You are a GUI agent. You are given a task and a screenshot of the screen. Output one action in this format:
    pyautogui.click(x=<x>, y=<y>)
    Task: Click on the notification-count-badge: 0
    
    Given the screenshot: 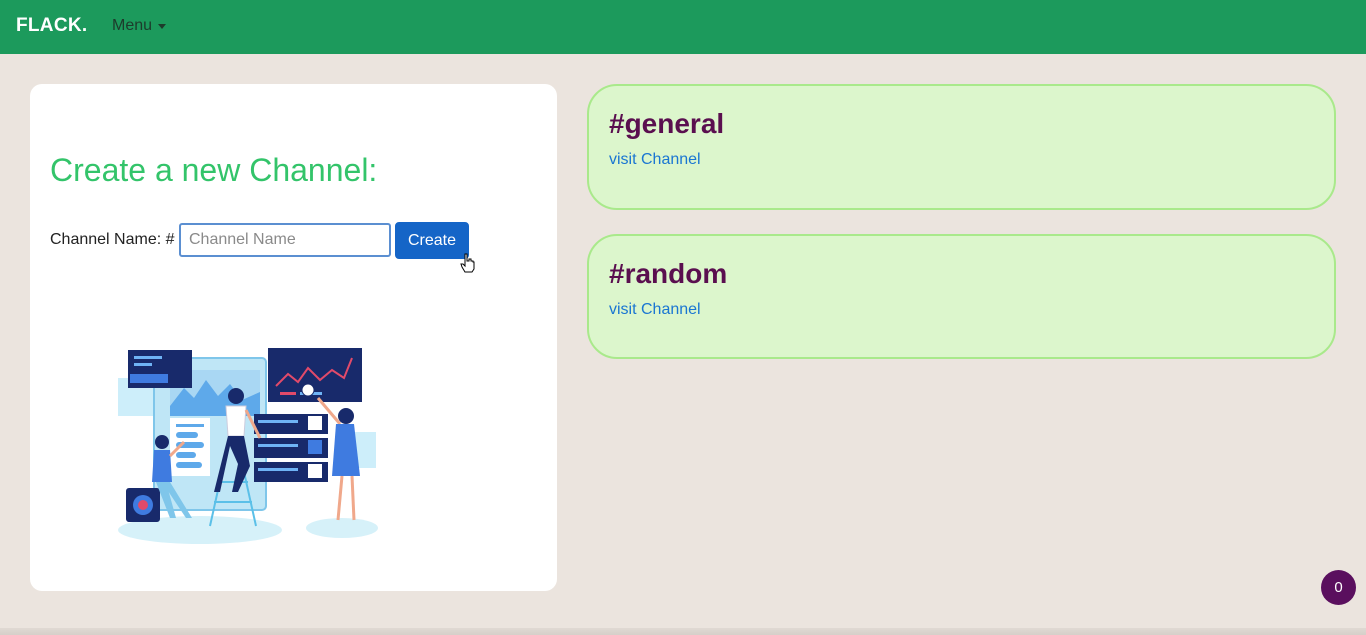 What is the action you would take?
    pyautogui.click(x=1338, y=587)
    